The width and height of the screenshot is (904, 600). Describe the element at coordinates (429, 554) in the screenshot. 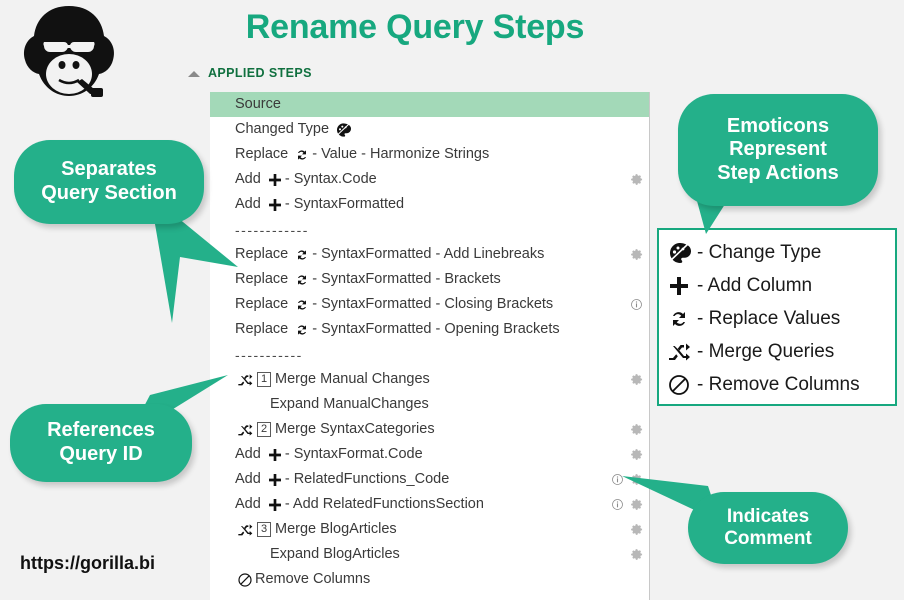

I see `step-row: Expand BlogArticles` at that location.